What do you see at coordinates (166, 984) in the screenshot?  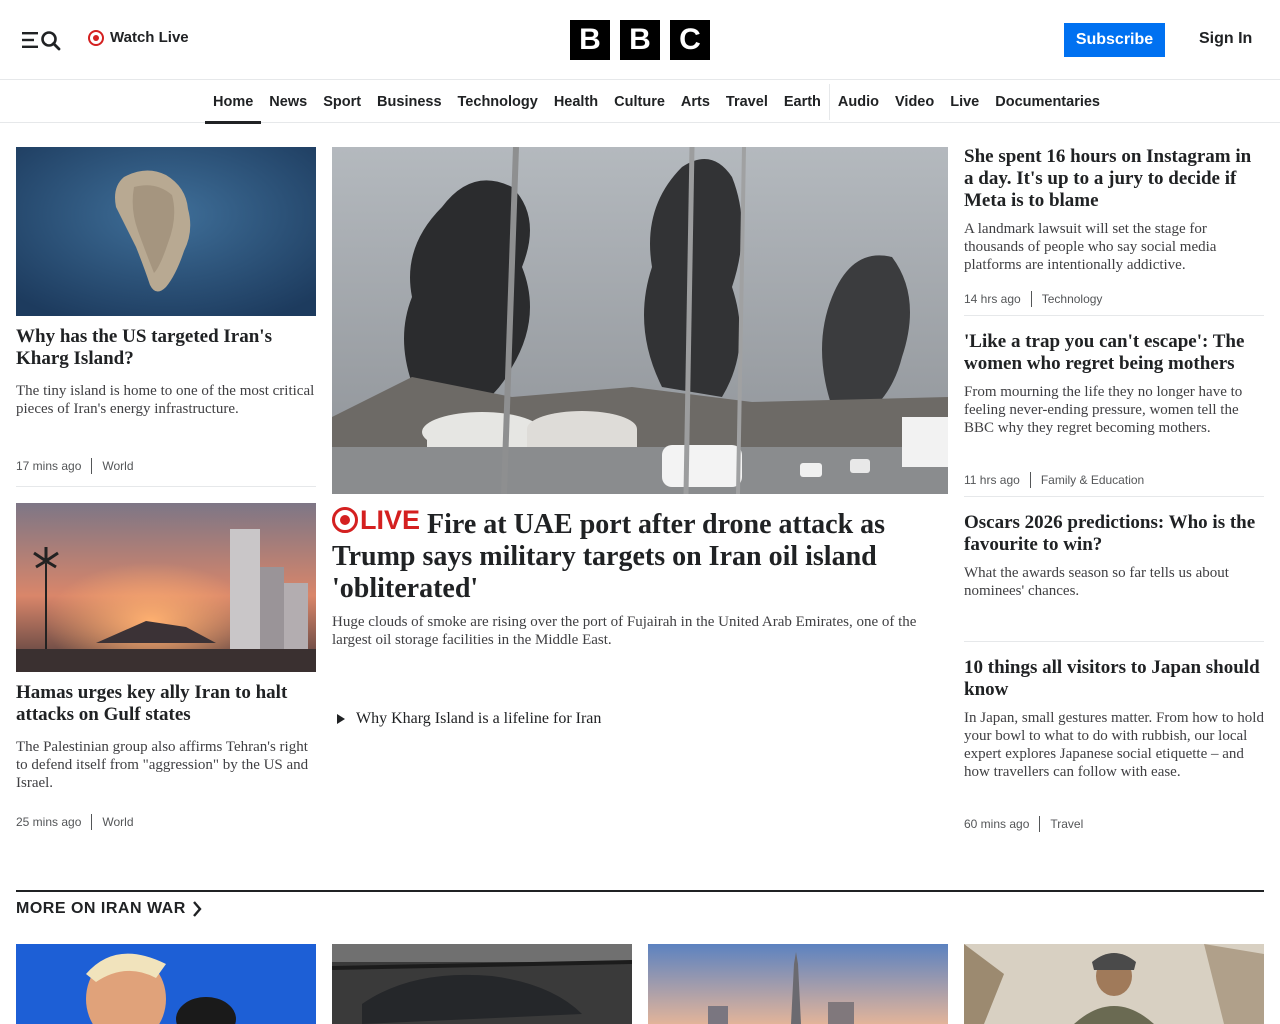 I see `trump-image` at bounding box center [166, 984].